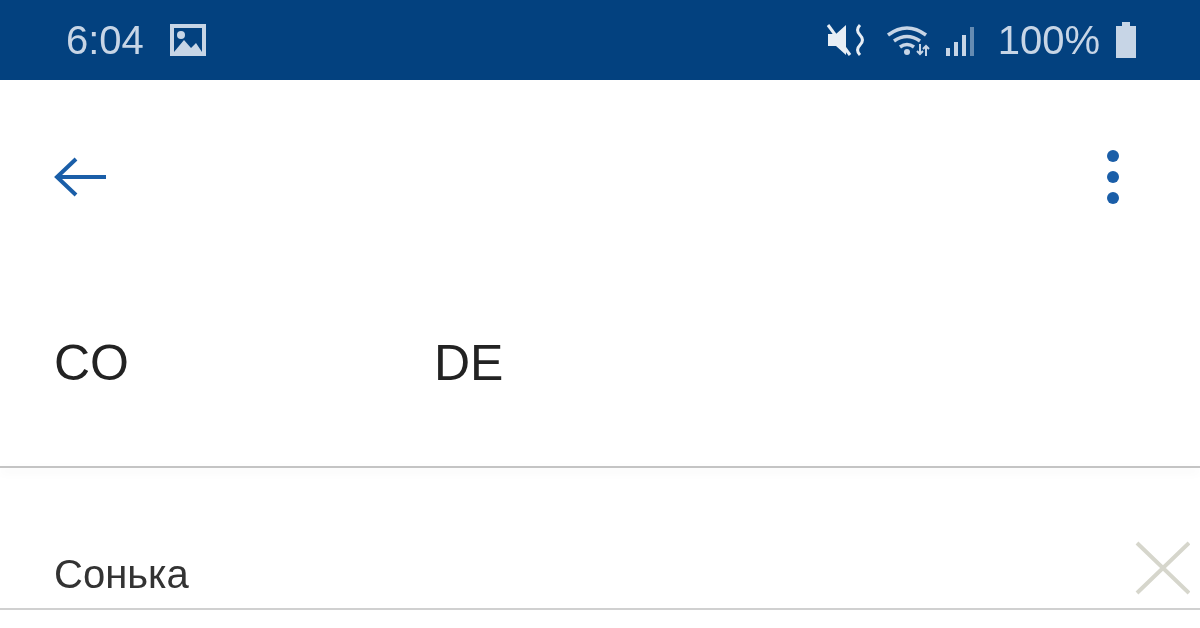 The image size is (1200, 628). I want to click on language-option: DE, so click(624, 363).